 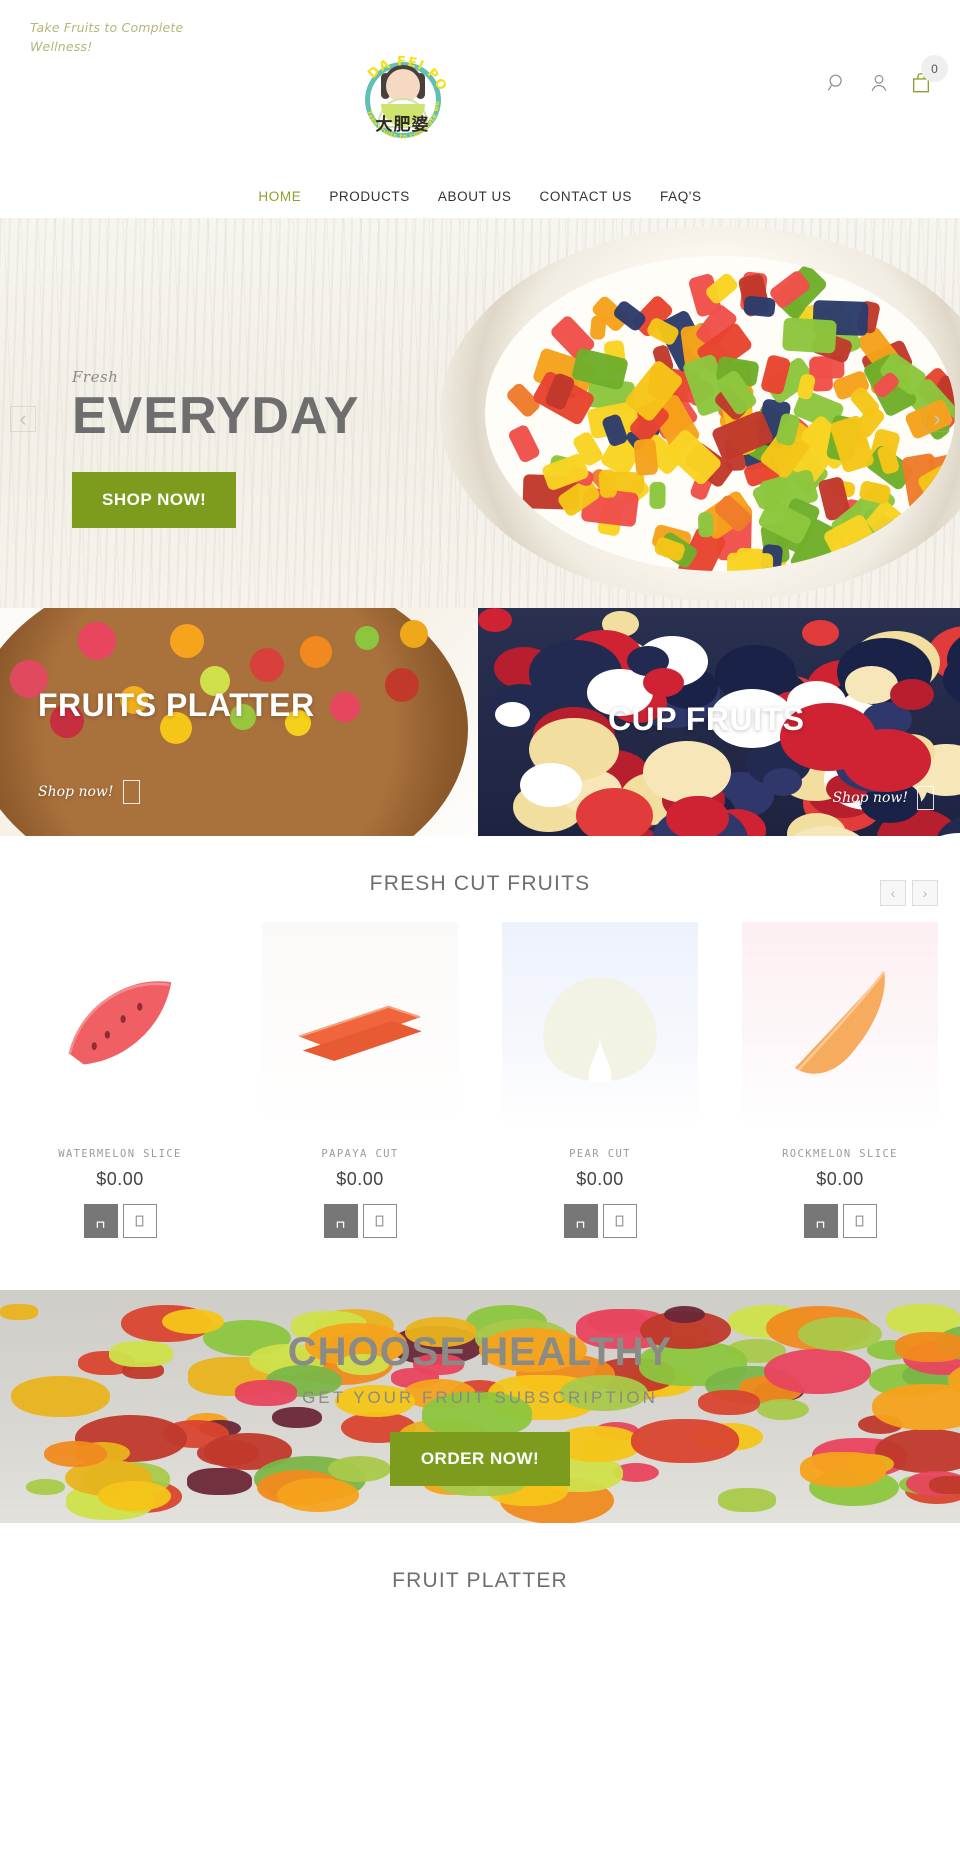 I want to click on product-card: ROCKMELON SLICE $0.00, so click(x=840, y=1080).